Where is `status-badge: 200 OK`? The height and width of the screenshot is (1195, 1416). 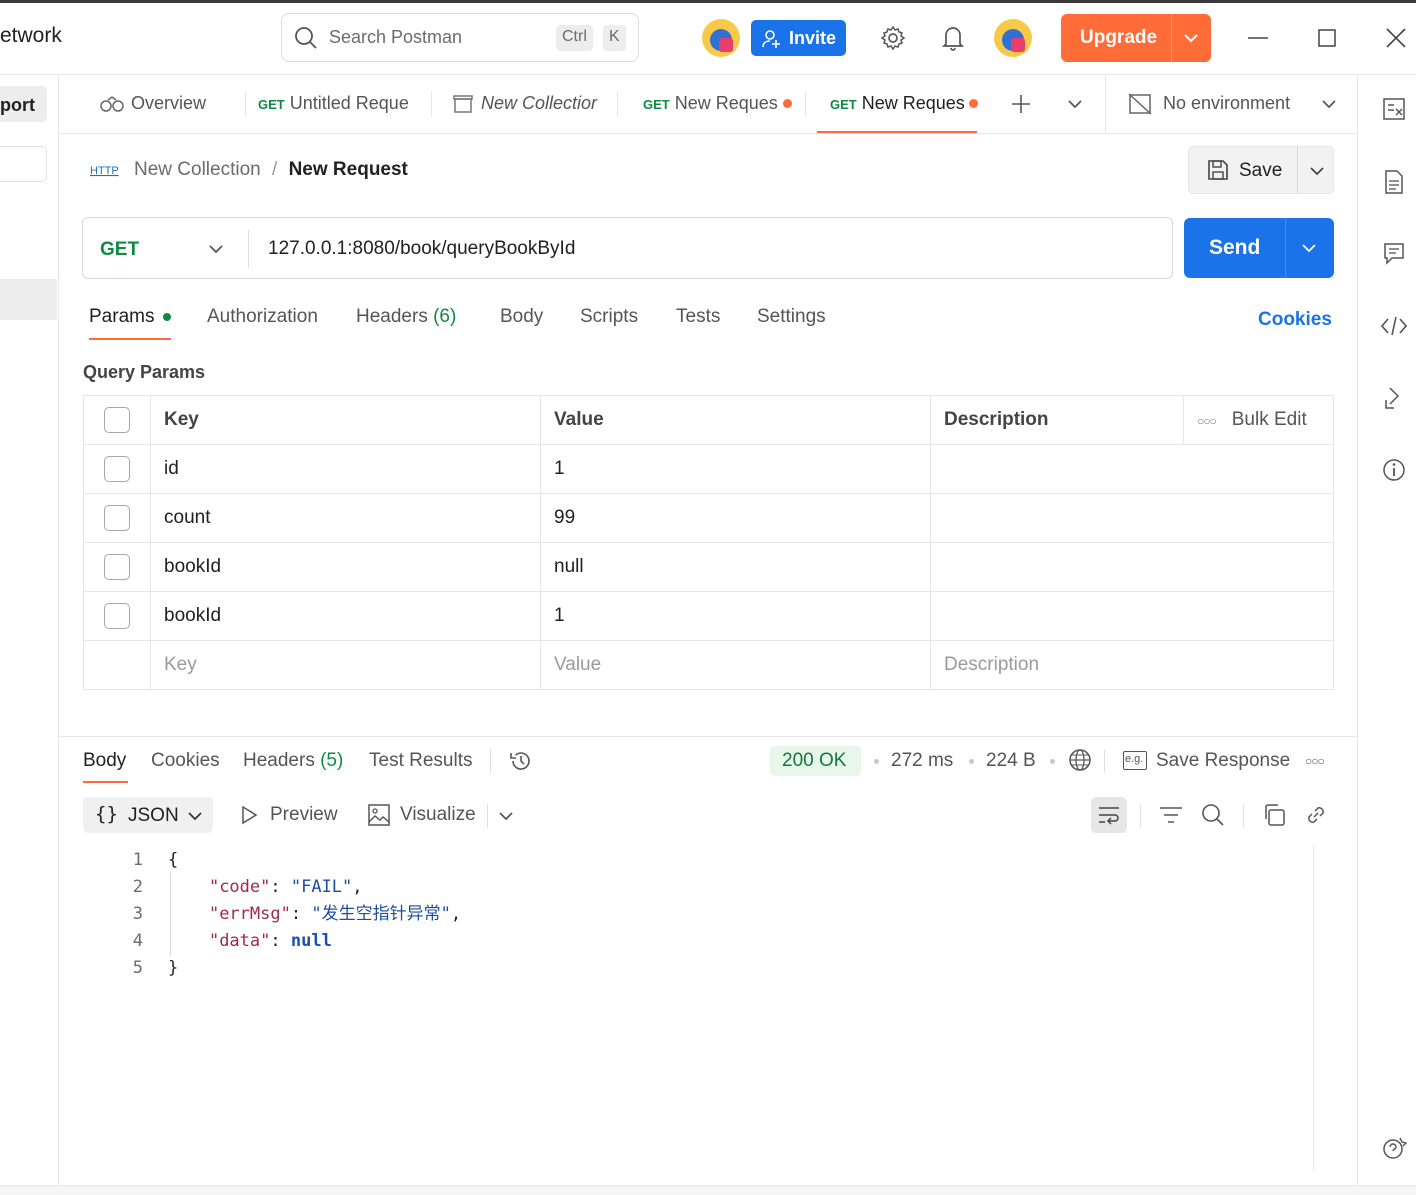 status-badge: 200 OK is located at coordinates (815, 761).